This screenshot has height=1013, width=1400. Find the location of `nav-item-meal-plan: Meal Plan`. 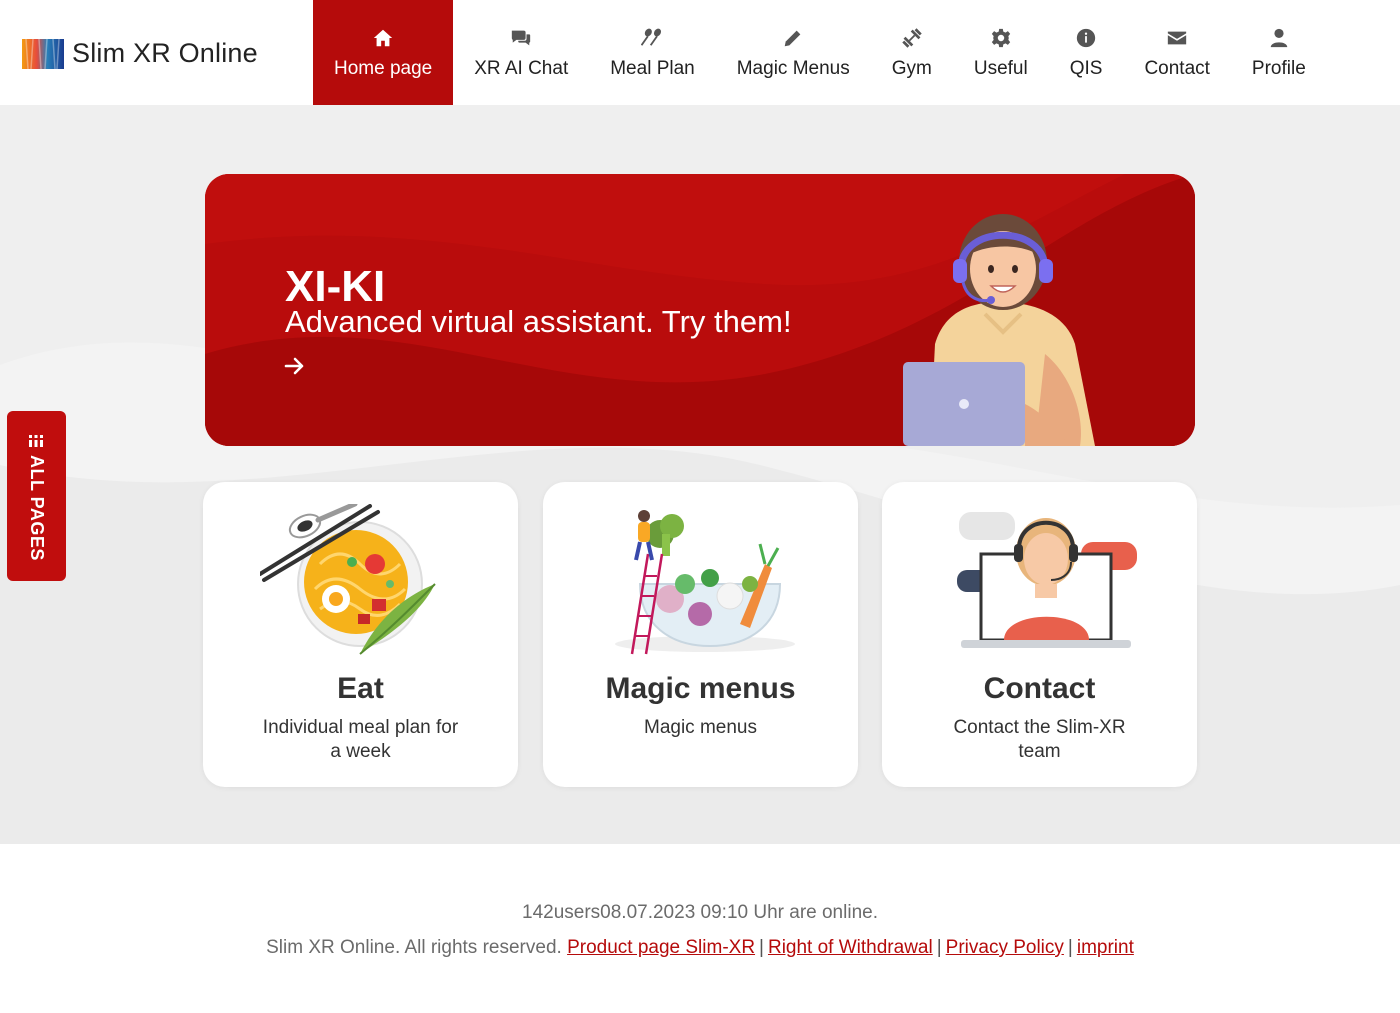

nav-item-meal-plan: Meal Plan is located at coordinates (652, 52).